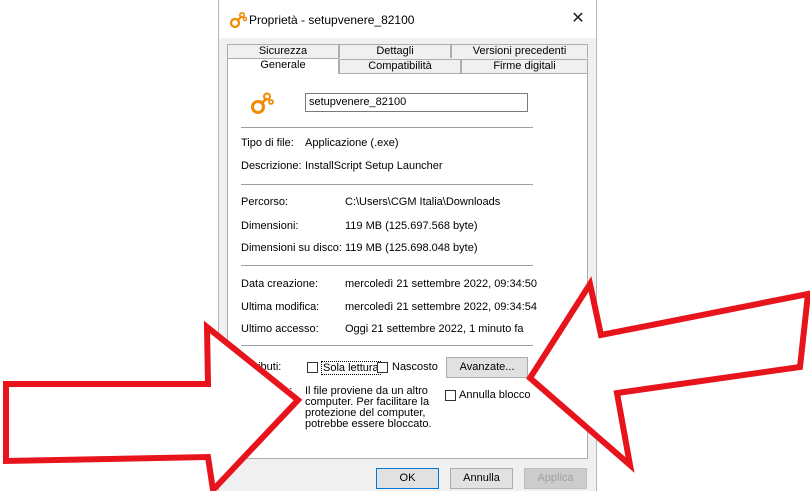  What do you see at coordinates (416, 102) in the screenshot?
I see `file-name-input: setupvenere_82100` at bounding box center [416, 102].